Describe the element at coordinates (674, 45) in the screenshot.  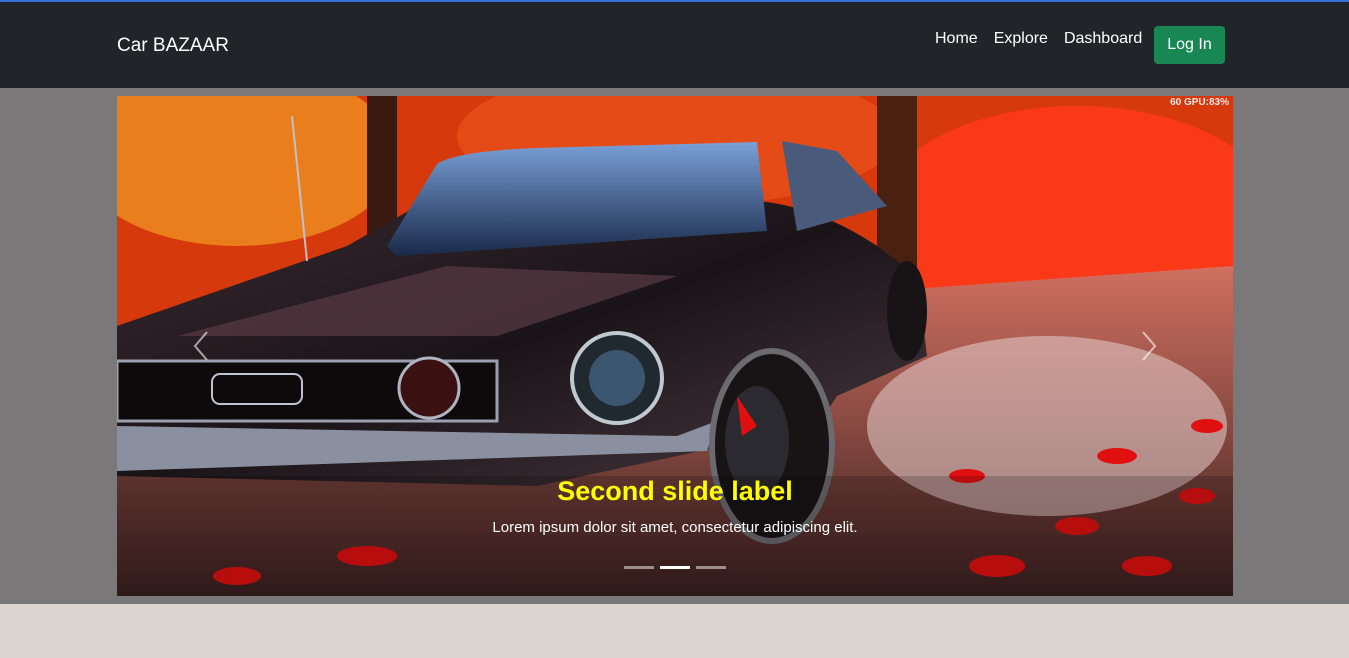
I see `navbar: Car BAZAAR Home Explore Dashboard Log In` at that location.